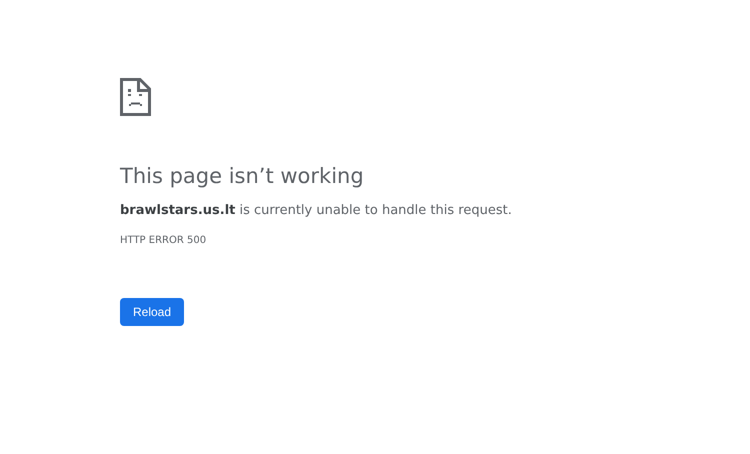 The image size is (750, 454). Describe the element at coordinates (135, 97) in the screenshot. I see `sad-page-icon` at that location.